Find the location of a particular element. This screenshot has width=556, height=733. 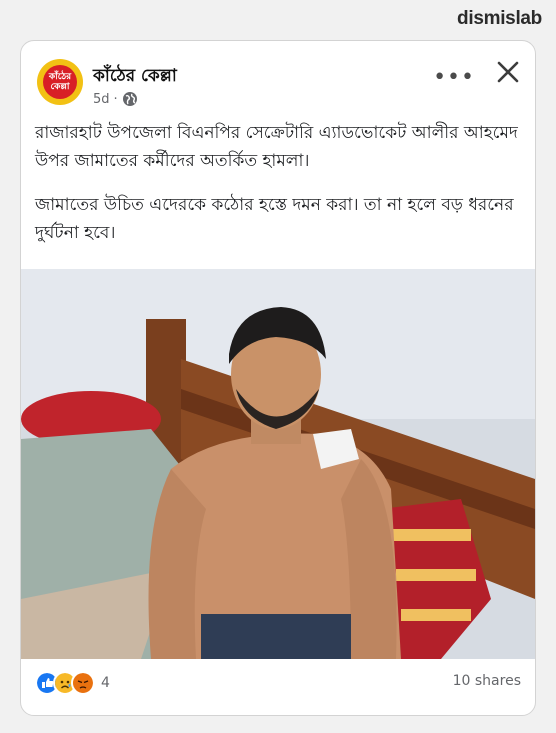

shares-count: 10 shares is located at coordinates (487, 681).